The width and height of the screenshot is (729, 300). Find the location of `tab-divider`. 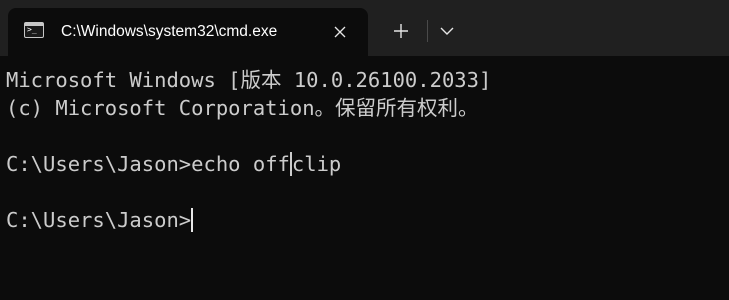

tab-divider is located at coordinates (427, 31).